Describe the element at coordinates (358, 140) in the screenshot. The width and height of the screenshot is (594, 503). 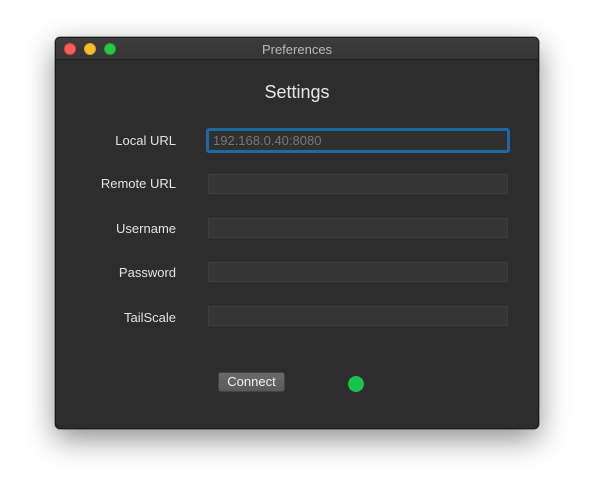
I see `local-url-input` at that location.